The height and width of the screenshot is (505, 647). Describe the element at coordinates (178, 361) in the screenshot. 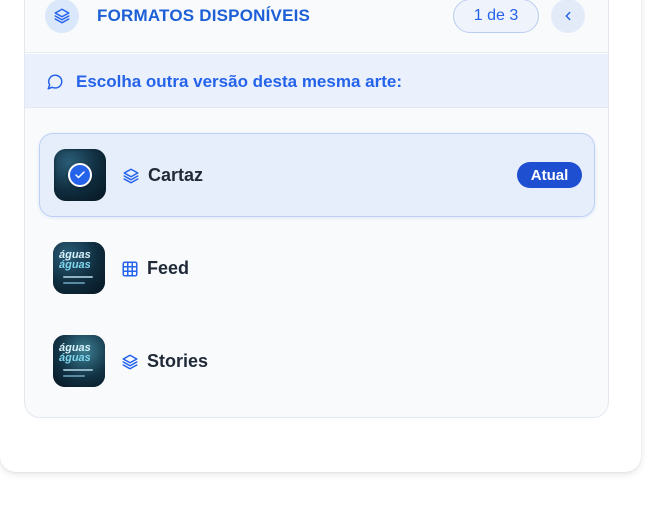

I see `format-label: Stories` at that location.